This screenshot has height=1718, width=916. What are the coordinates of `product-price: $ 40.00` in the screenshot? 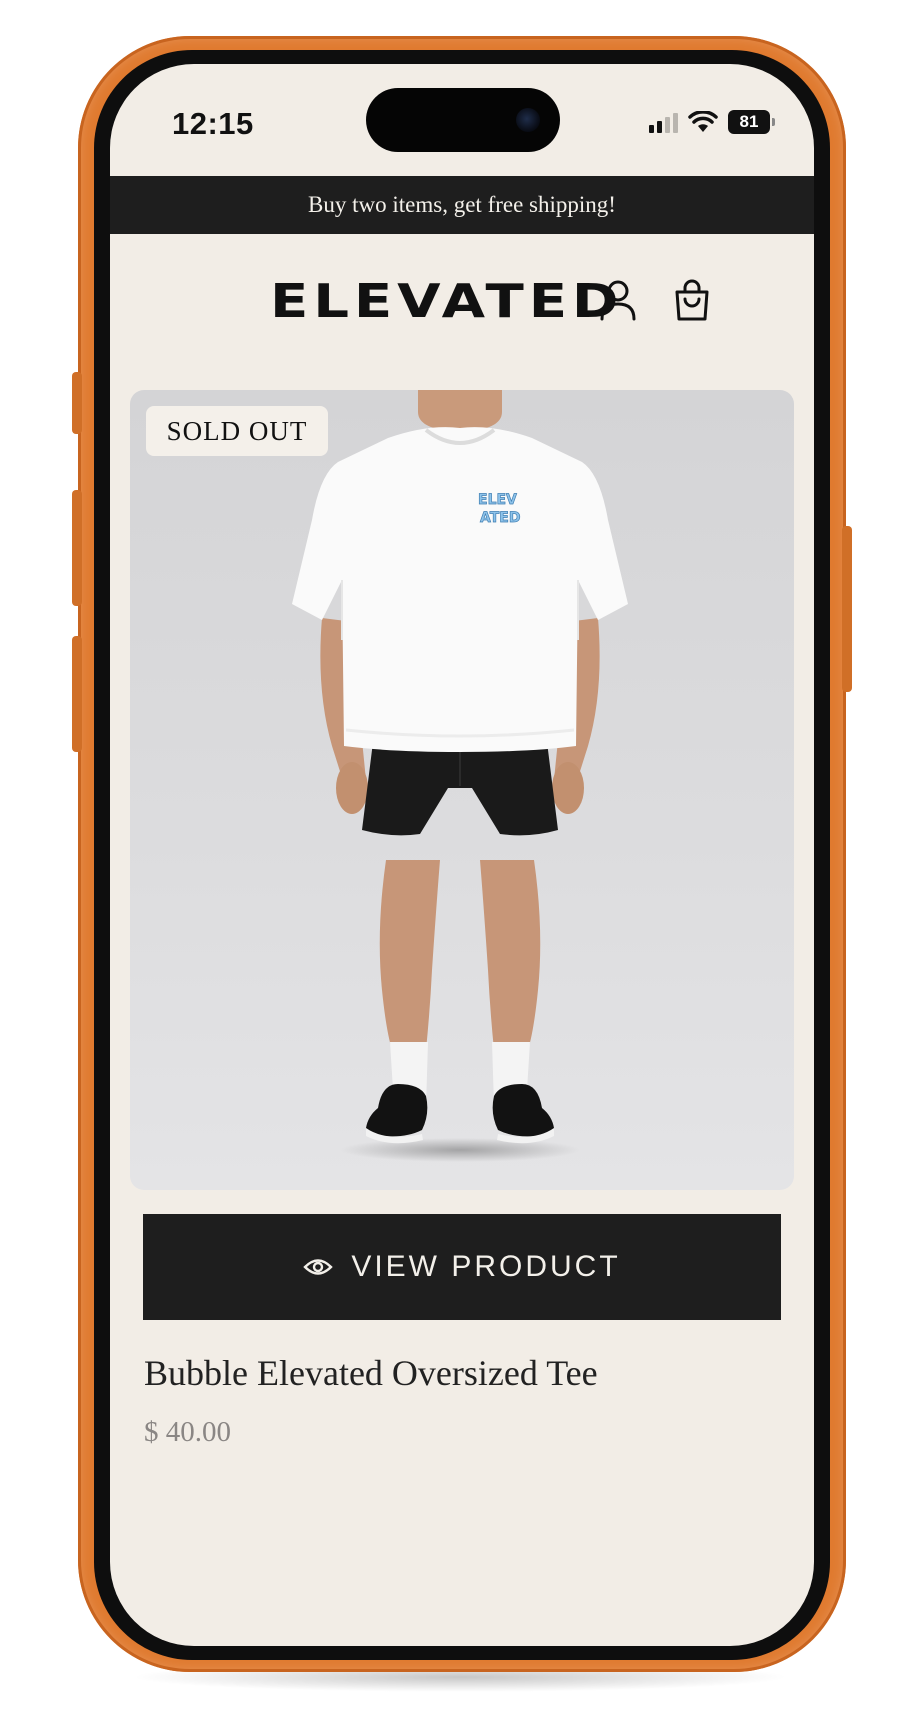 It's located at (187, 1432).